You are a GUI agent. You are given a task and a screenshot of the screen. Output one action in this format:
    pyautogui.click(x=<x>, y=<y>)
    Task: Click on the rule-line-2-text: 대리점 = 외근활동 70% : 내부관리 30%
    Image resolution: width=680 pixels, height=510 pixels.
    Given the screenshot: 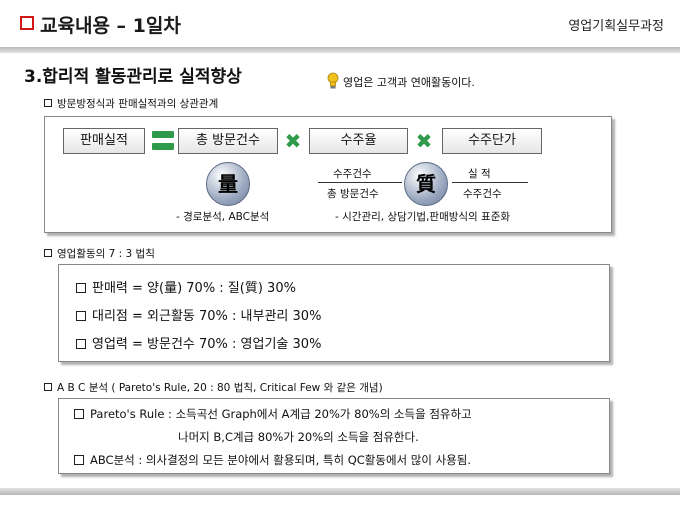 What is the action you would take?
    pyautogui.click(x=207, y=316)
    